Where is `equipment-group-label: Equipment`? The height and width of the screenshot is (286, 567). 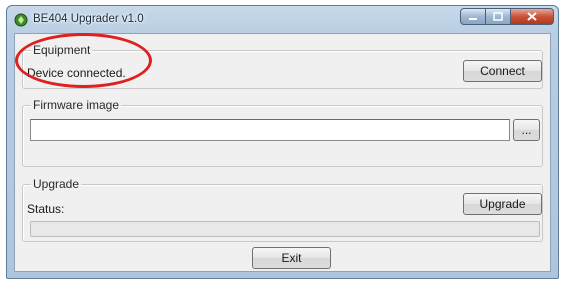 equipment-group-label: Equipment is located at coordinates (62, 50).